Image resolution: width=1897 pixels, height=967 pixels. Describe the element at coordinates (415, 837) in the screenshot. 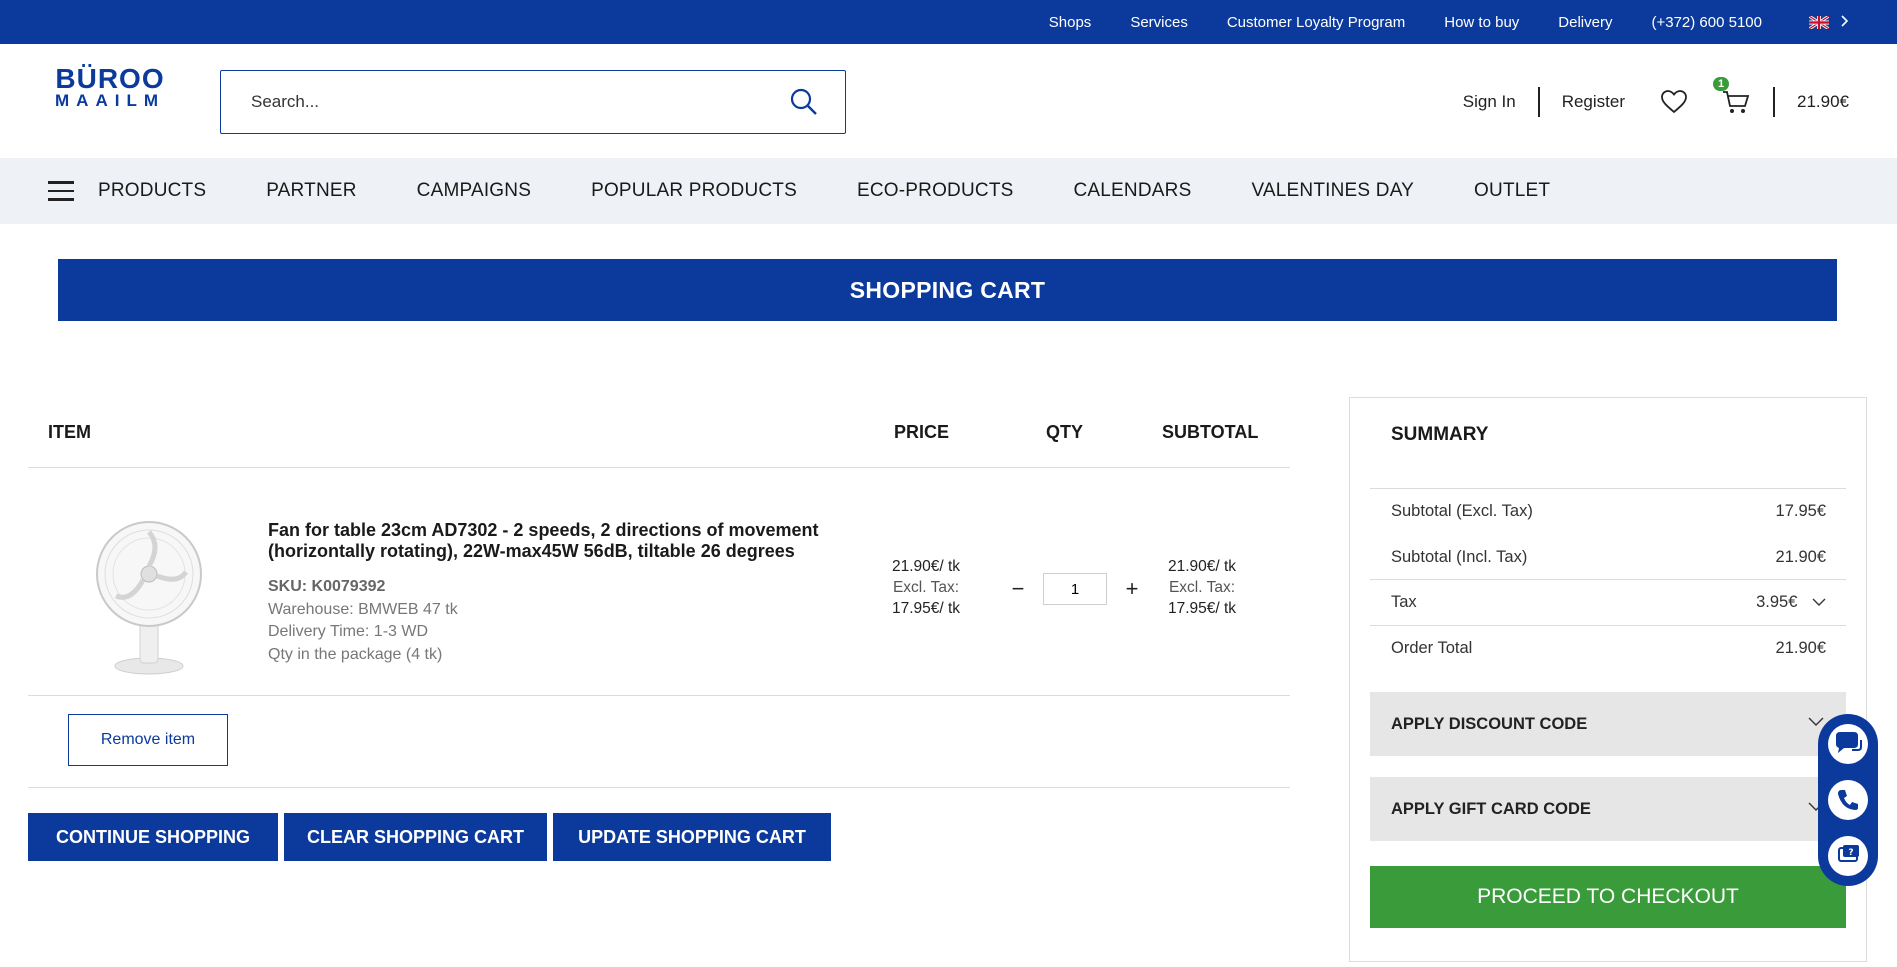

I see `clear-cart-button: CLEAR SHOPPING CART` at that location.